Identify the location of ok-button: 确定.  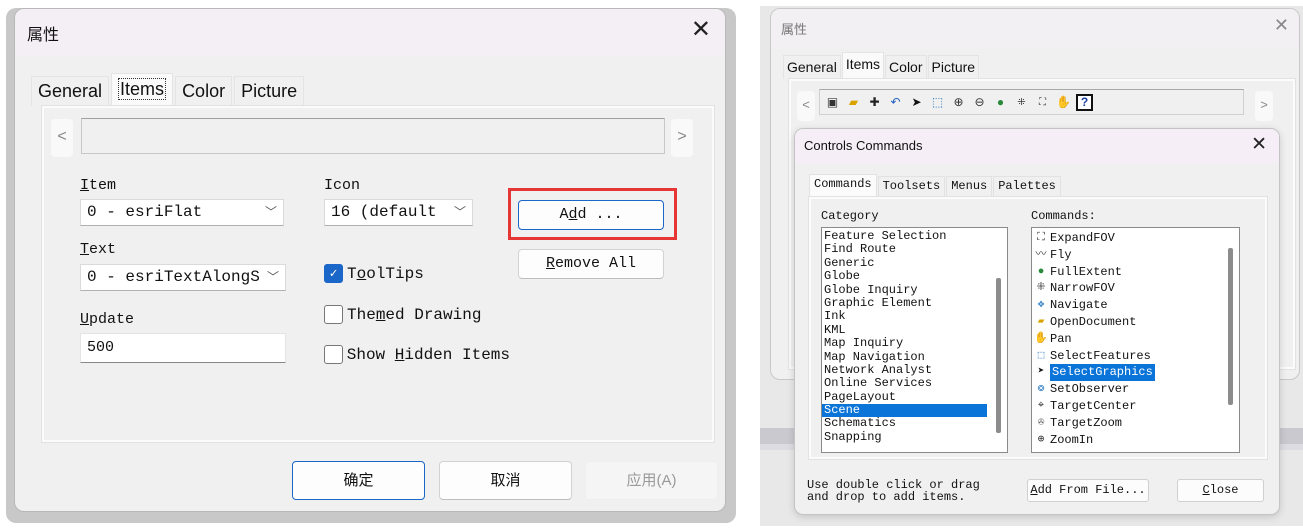
(358, 480).